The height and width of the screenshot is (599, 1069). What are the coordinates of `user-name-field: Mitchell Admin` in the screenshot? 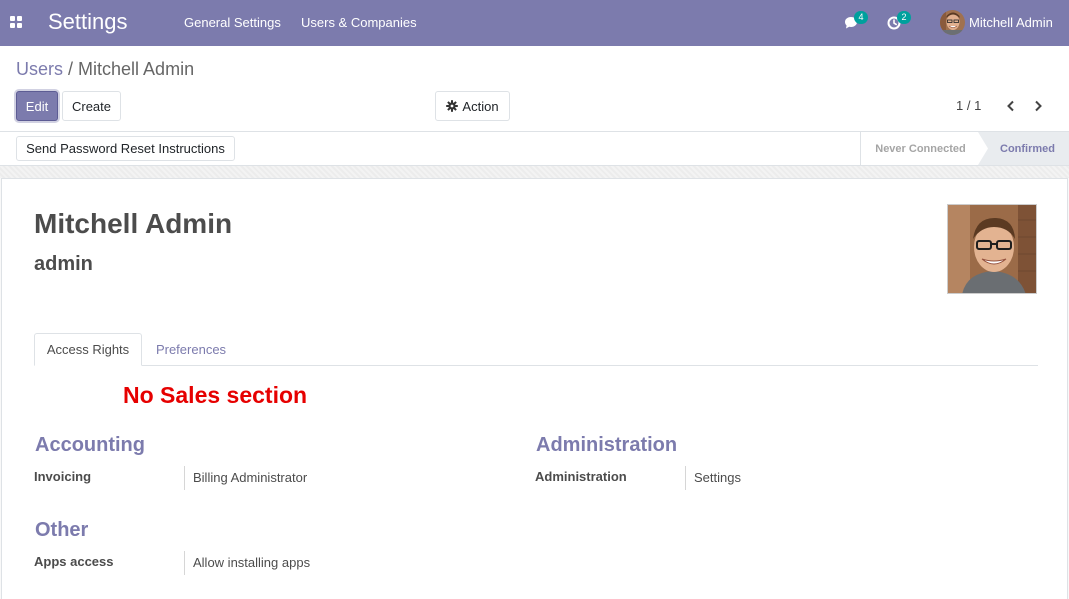 It's located at (133, 224).